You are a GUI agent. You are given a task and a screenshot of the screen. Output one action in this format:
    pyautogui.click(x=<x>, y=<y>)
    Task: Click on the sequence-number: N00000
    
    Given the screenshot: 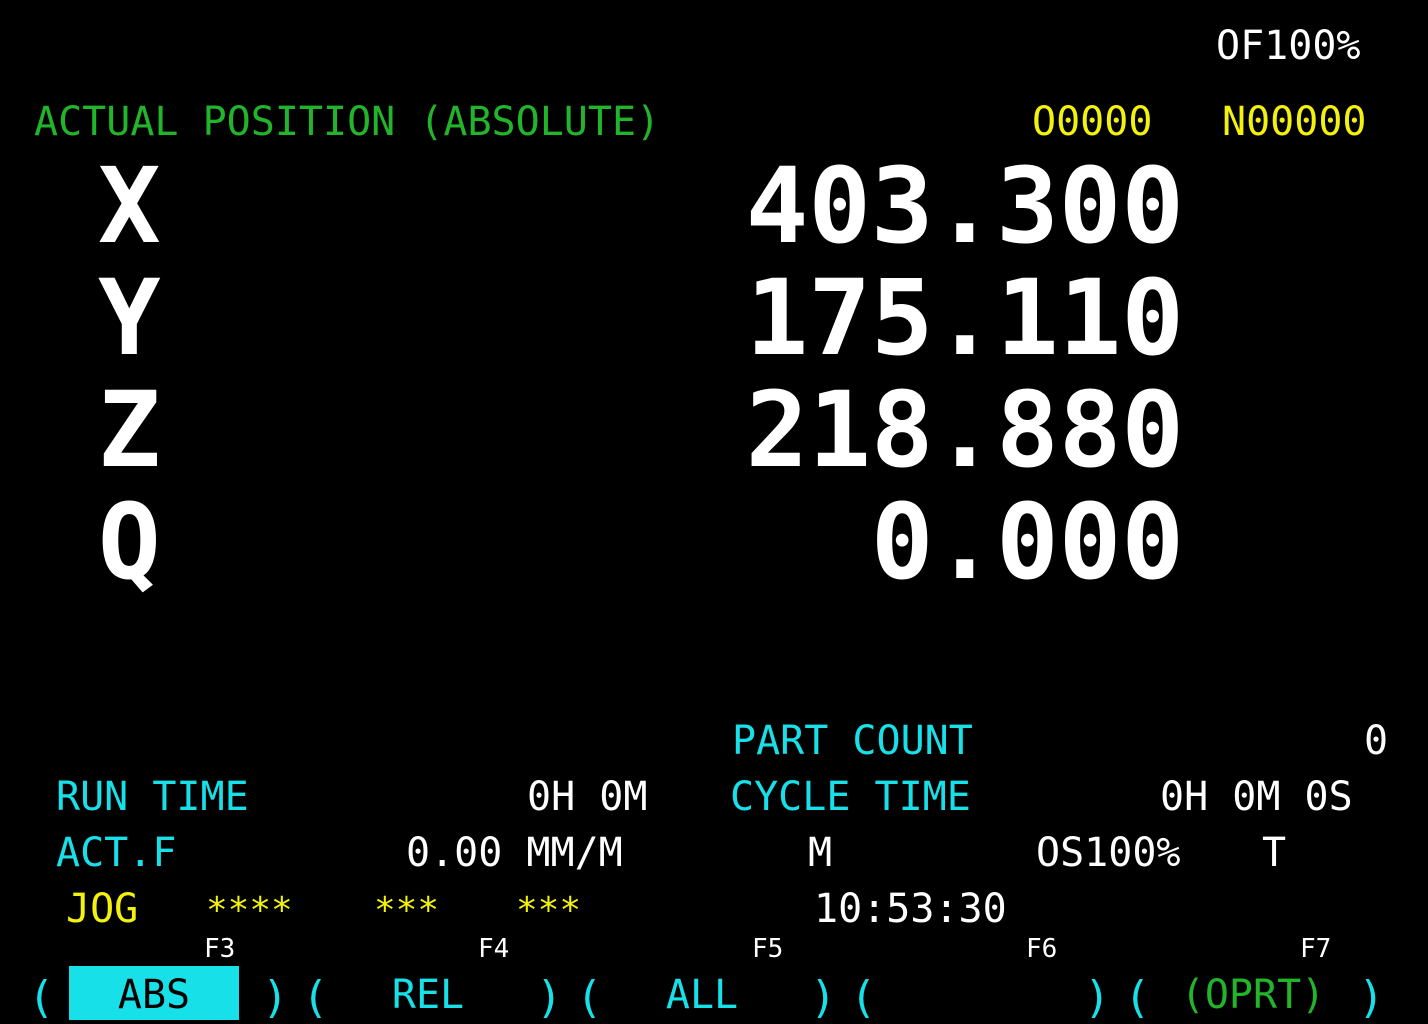 What is the action you would take?
    pyautogui.click(x=1294, y=122)
    